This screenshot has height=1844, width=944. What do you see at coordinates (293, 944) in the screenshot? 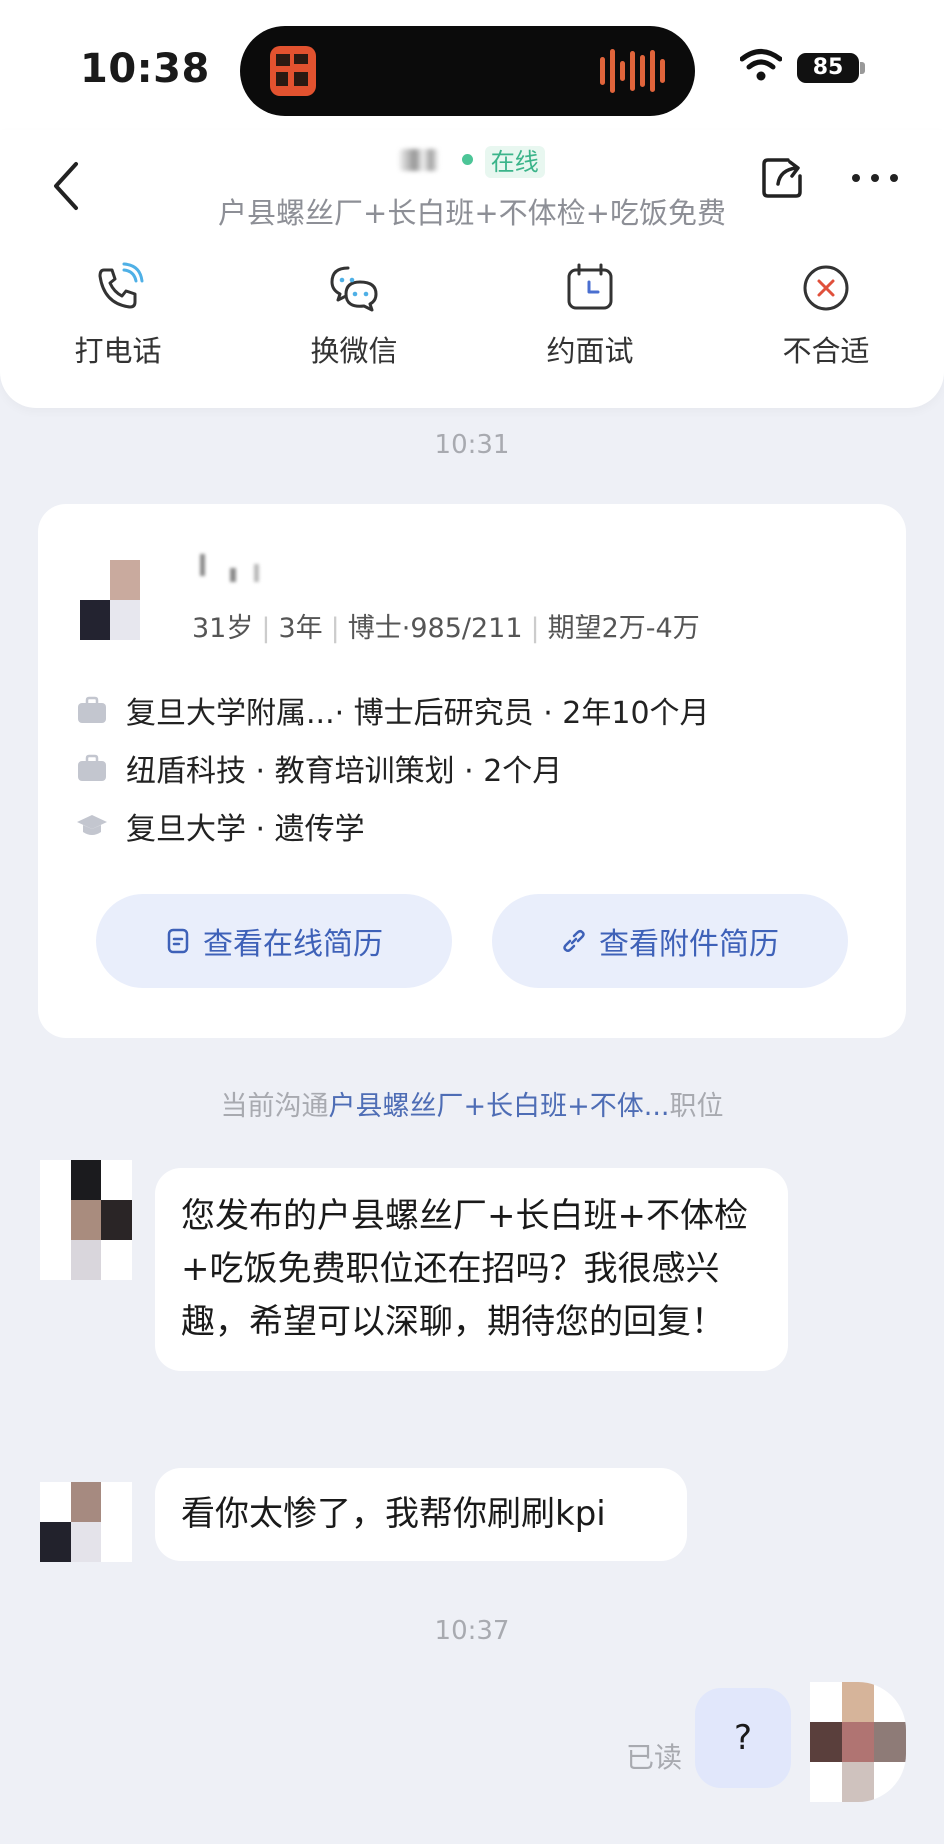
I see `view-online-resume-label: 查看在线简历` at bounding box center [293, 944].